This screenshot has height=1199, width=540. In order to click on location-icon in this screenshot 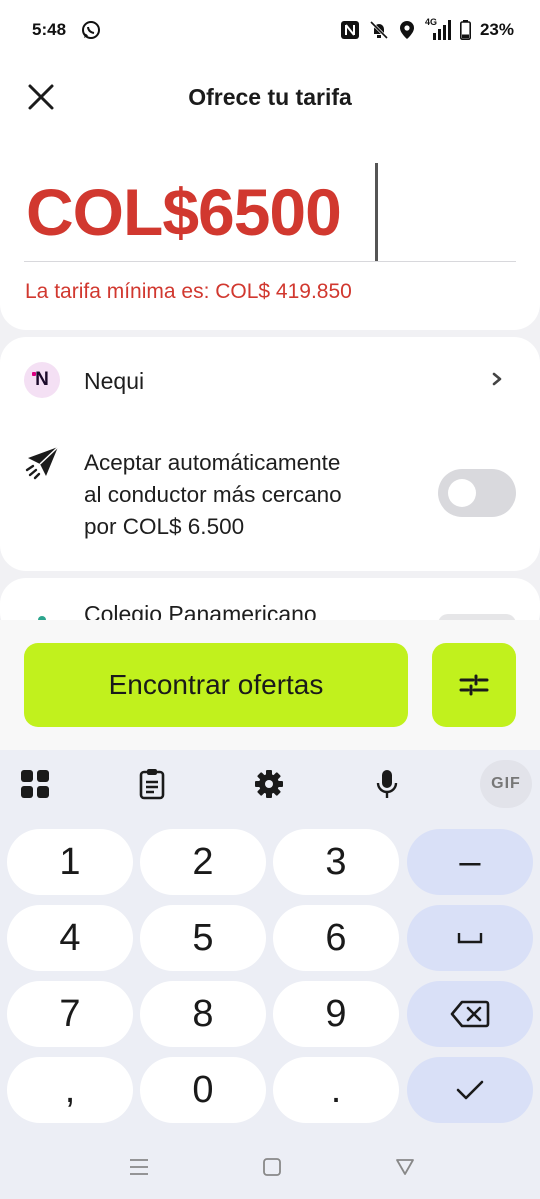, I will do `click(407, 30)`.